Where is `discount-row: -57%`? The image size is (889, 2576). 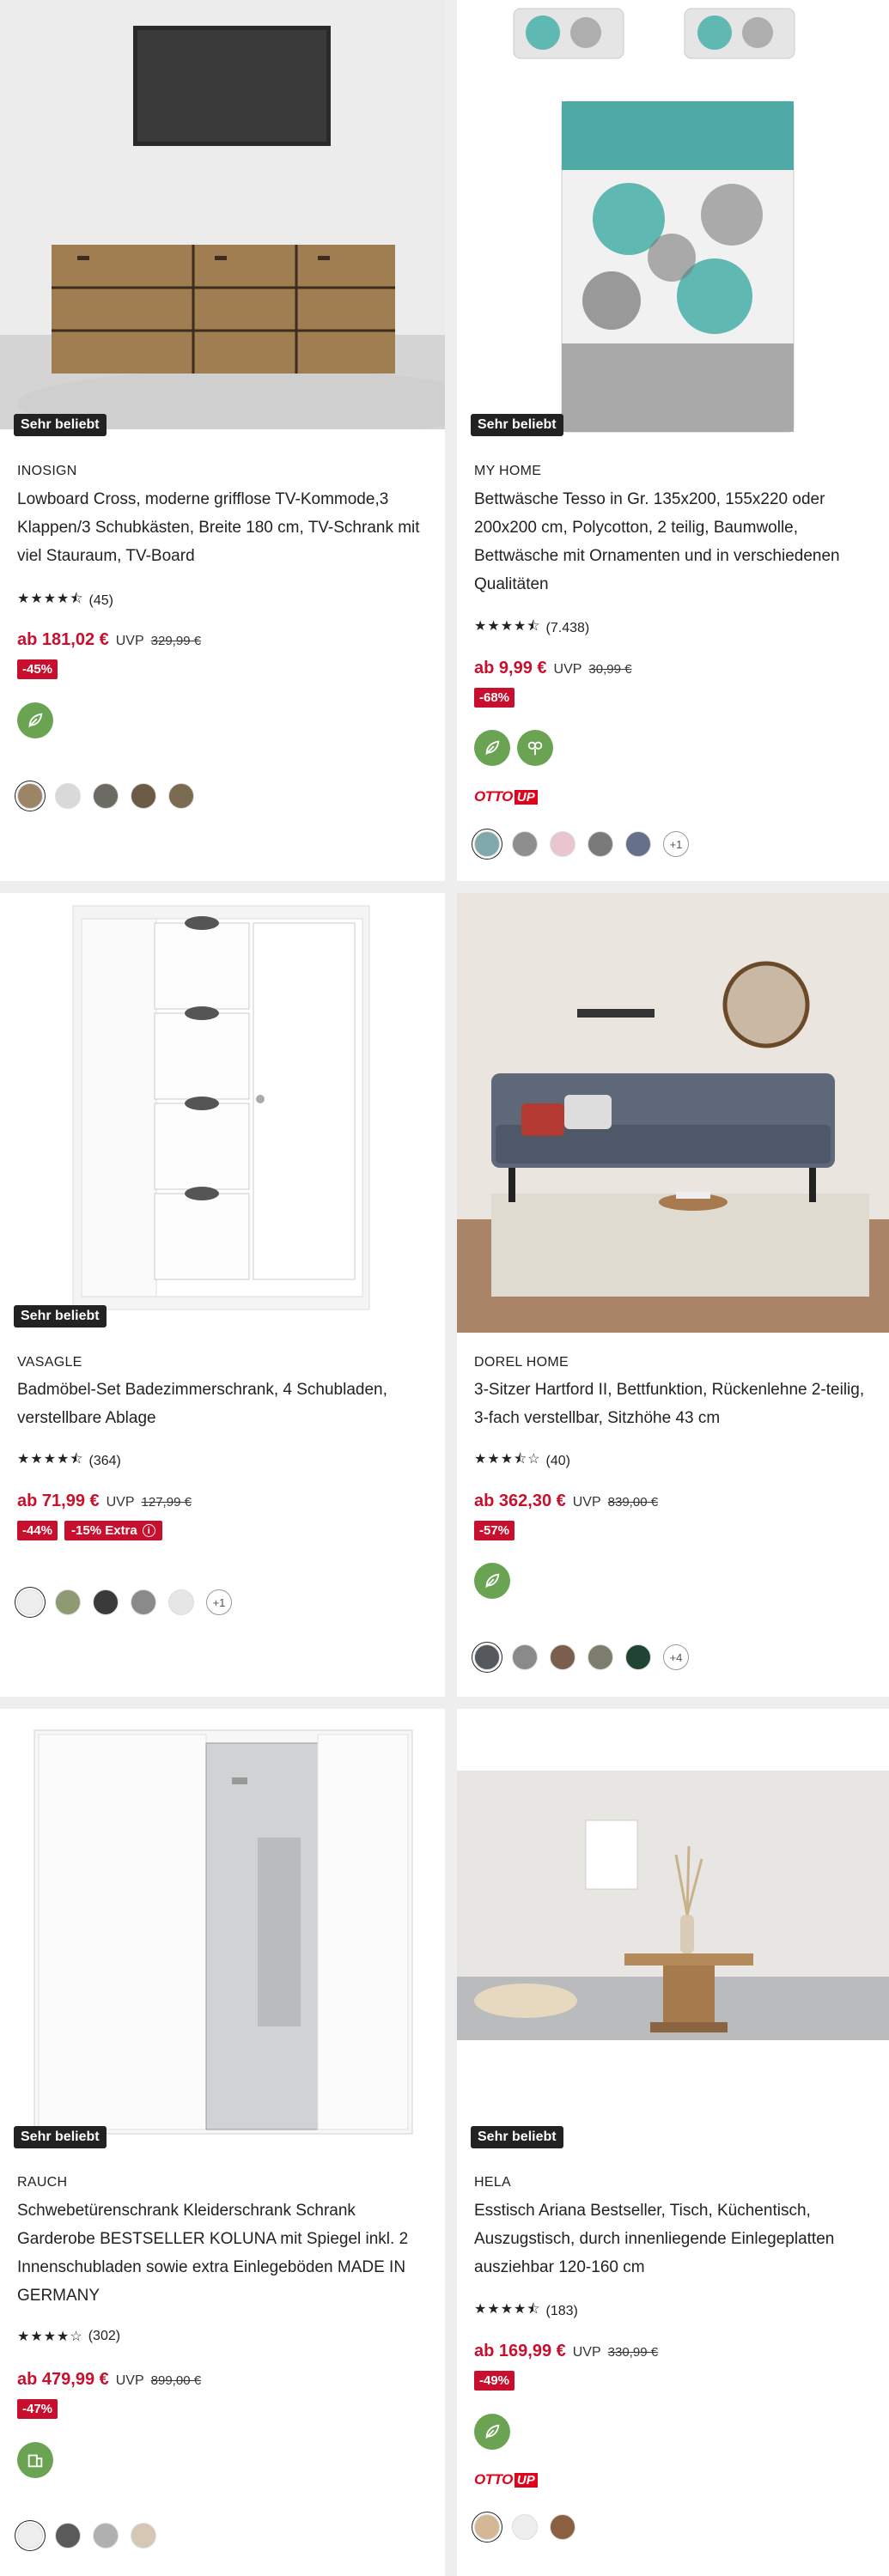
discount-row: -57% is located at coordinates (494, 1530).